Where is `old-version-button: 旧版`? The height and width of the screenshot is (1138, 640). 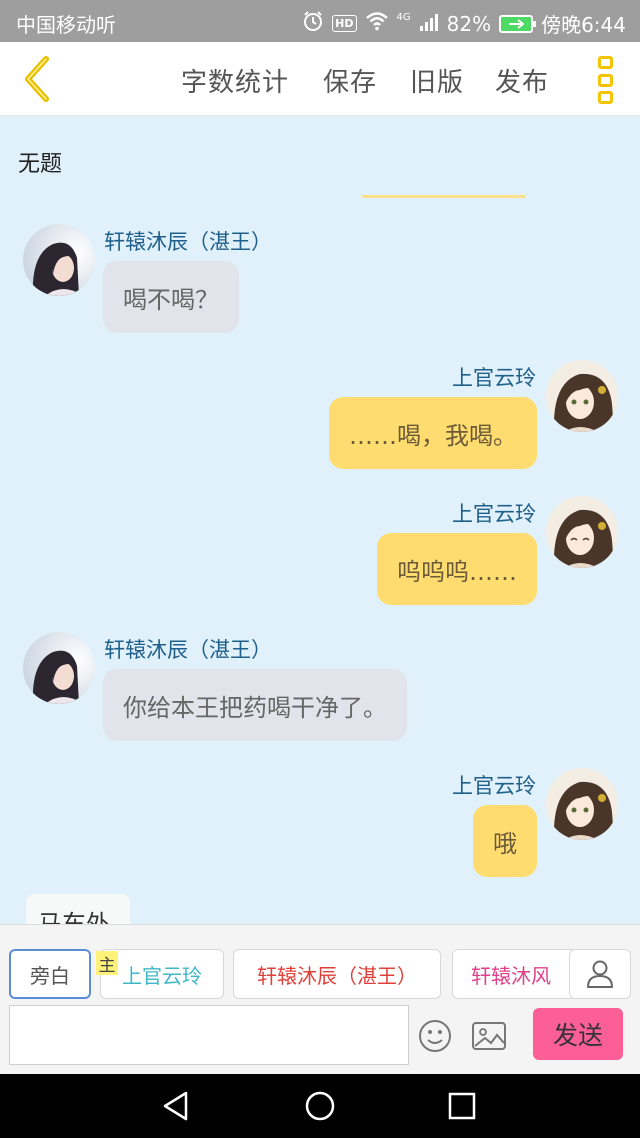
old-version-button: 旧版 is located at coordinates (437, 80).